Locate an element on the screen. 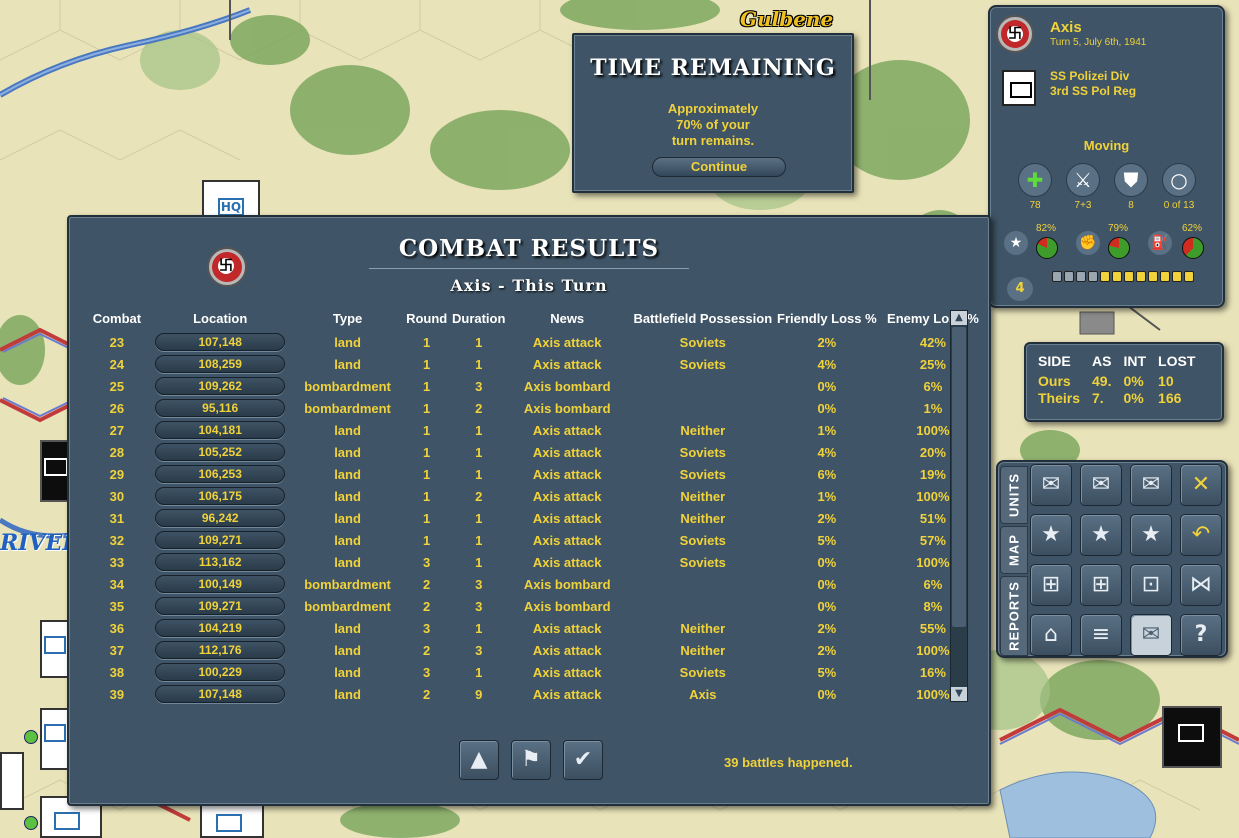 This screenshot has width=1239, height=838. scroll-down-arrow-icon: ▼ is located at coordinates (959, 694).